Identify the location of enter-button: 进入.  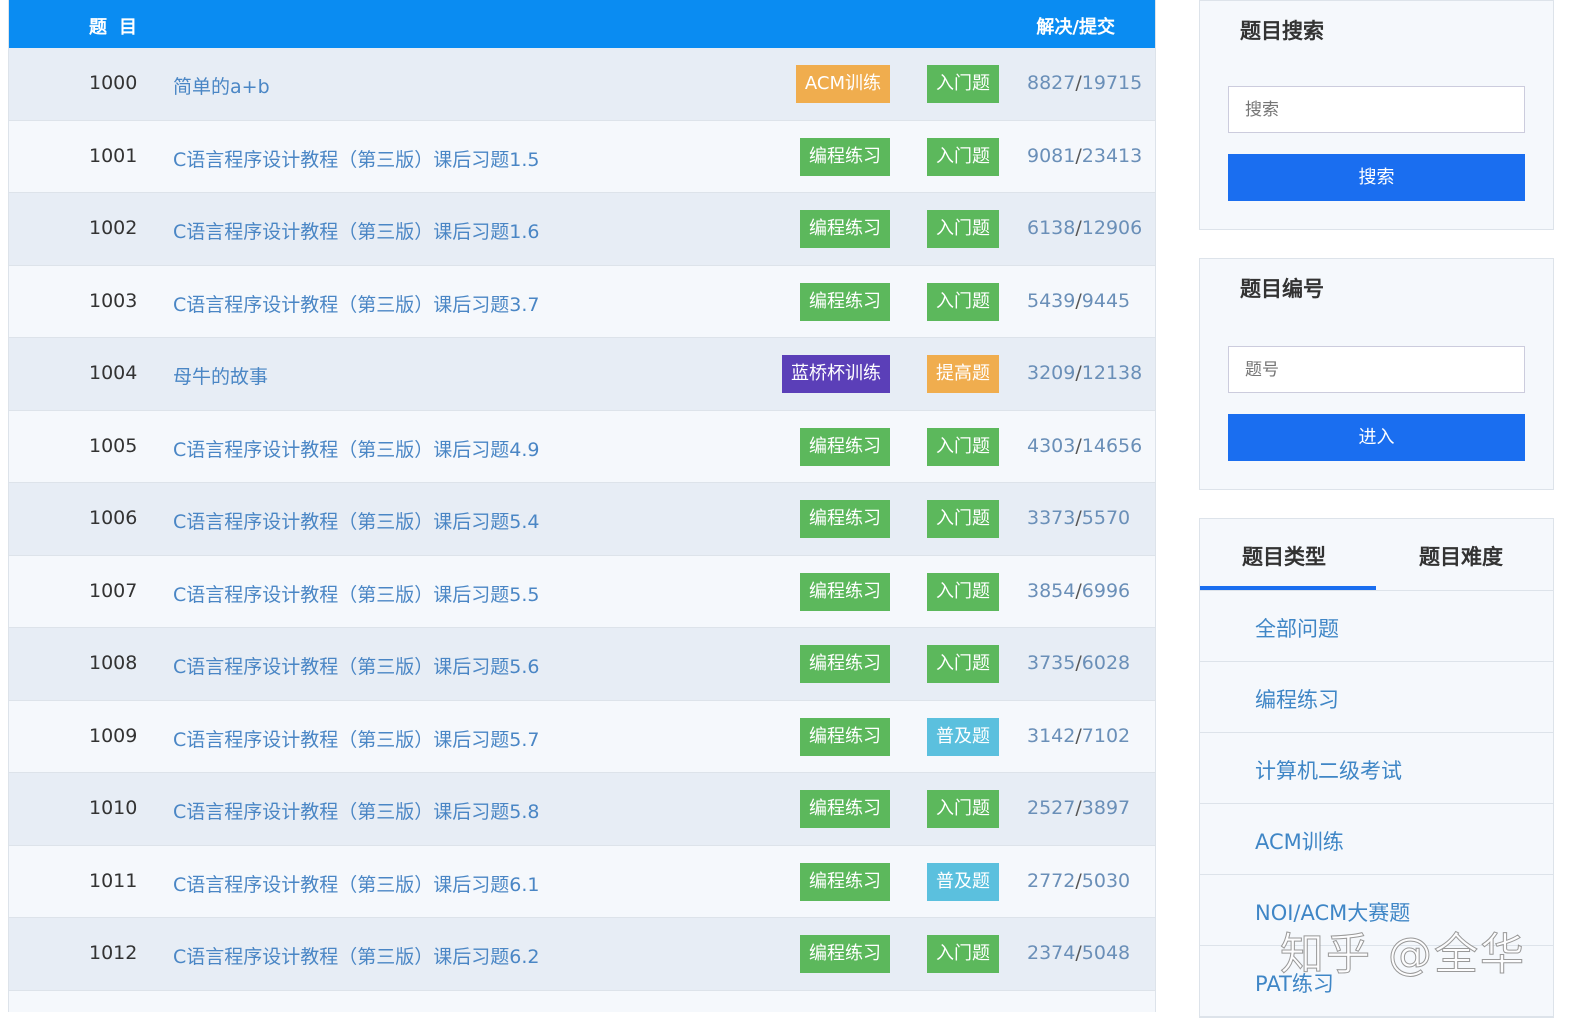
(1376, 437).